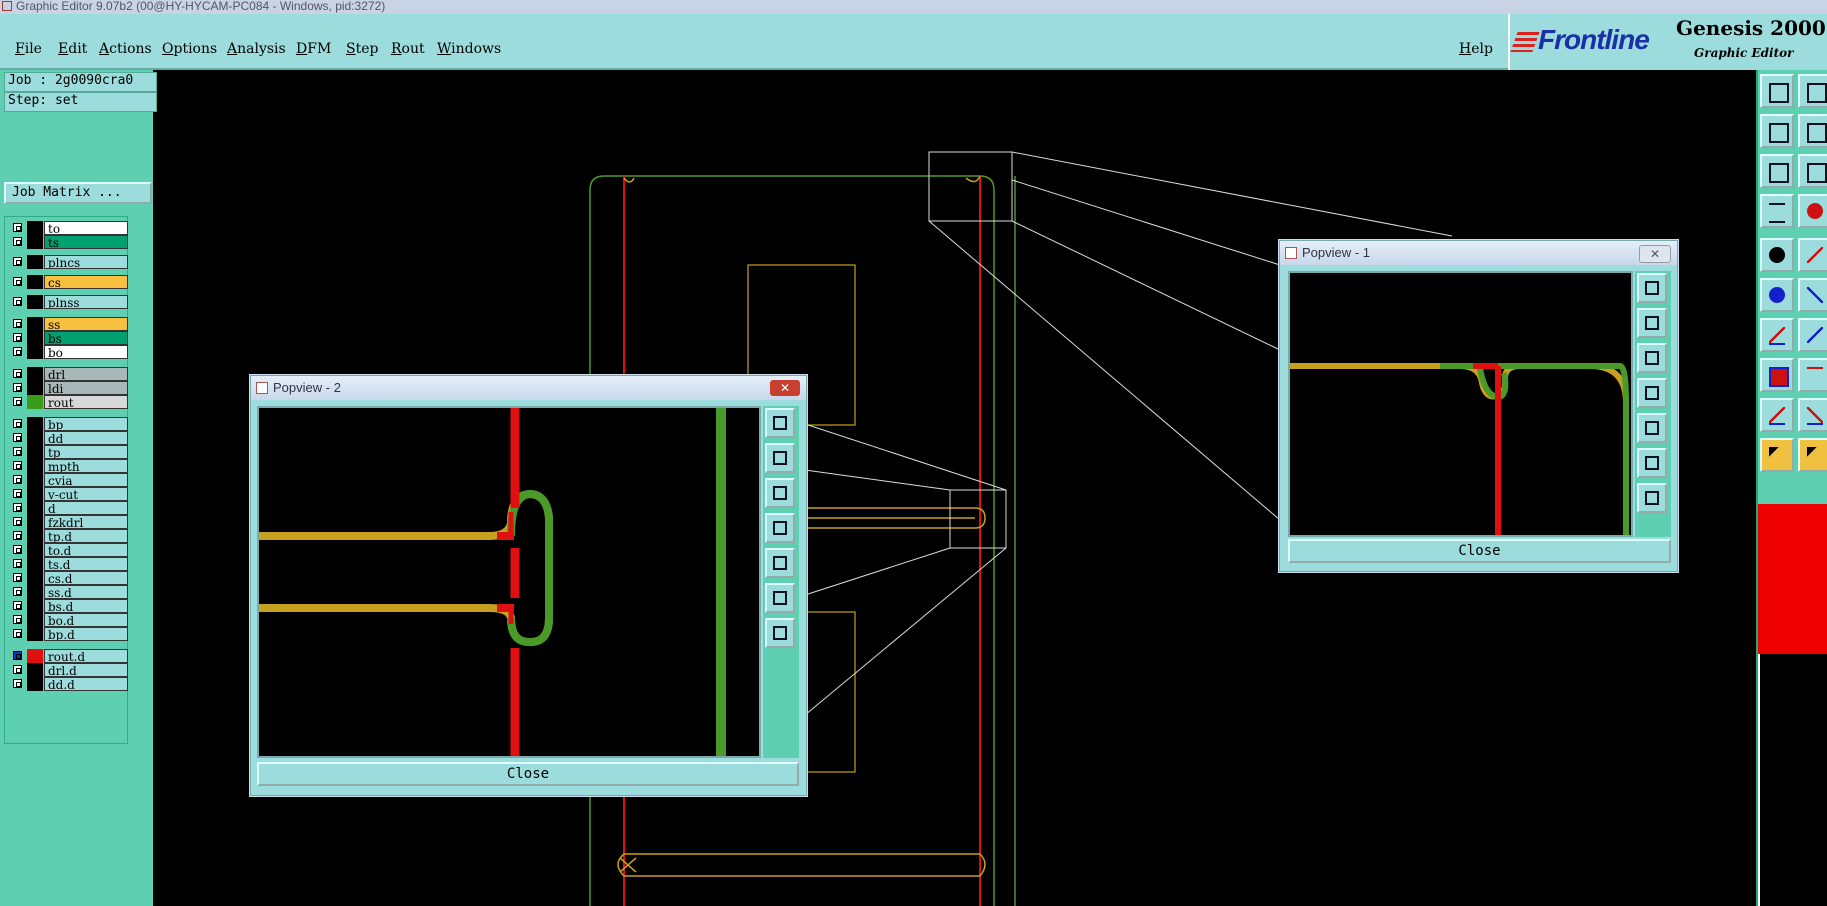 The width and height of the screenshot is (1827, 906). Describe the element at coordinates (1815, 335) in the screenshot. I see `slope-icon` at that location.